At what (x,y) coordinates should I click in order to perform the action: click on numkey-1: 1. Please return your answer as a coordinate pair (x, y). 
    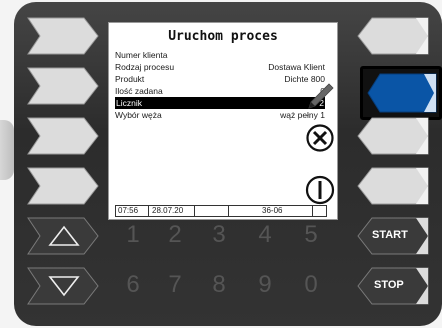
    Looking at the image, I should click on (133, 235).